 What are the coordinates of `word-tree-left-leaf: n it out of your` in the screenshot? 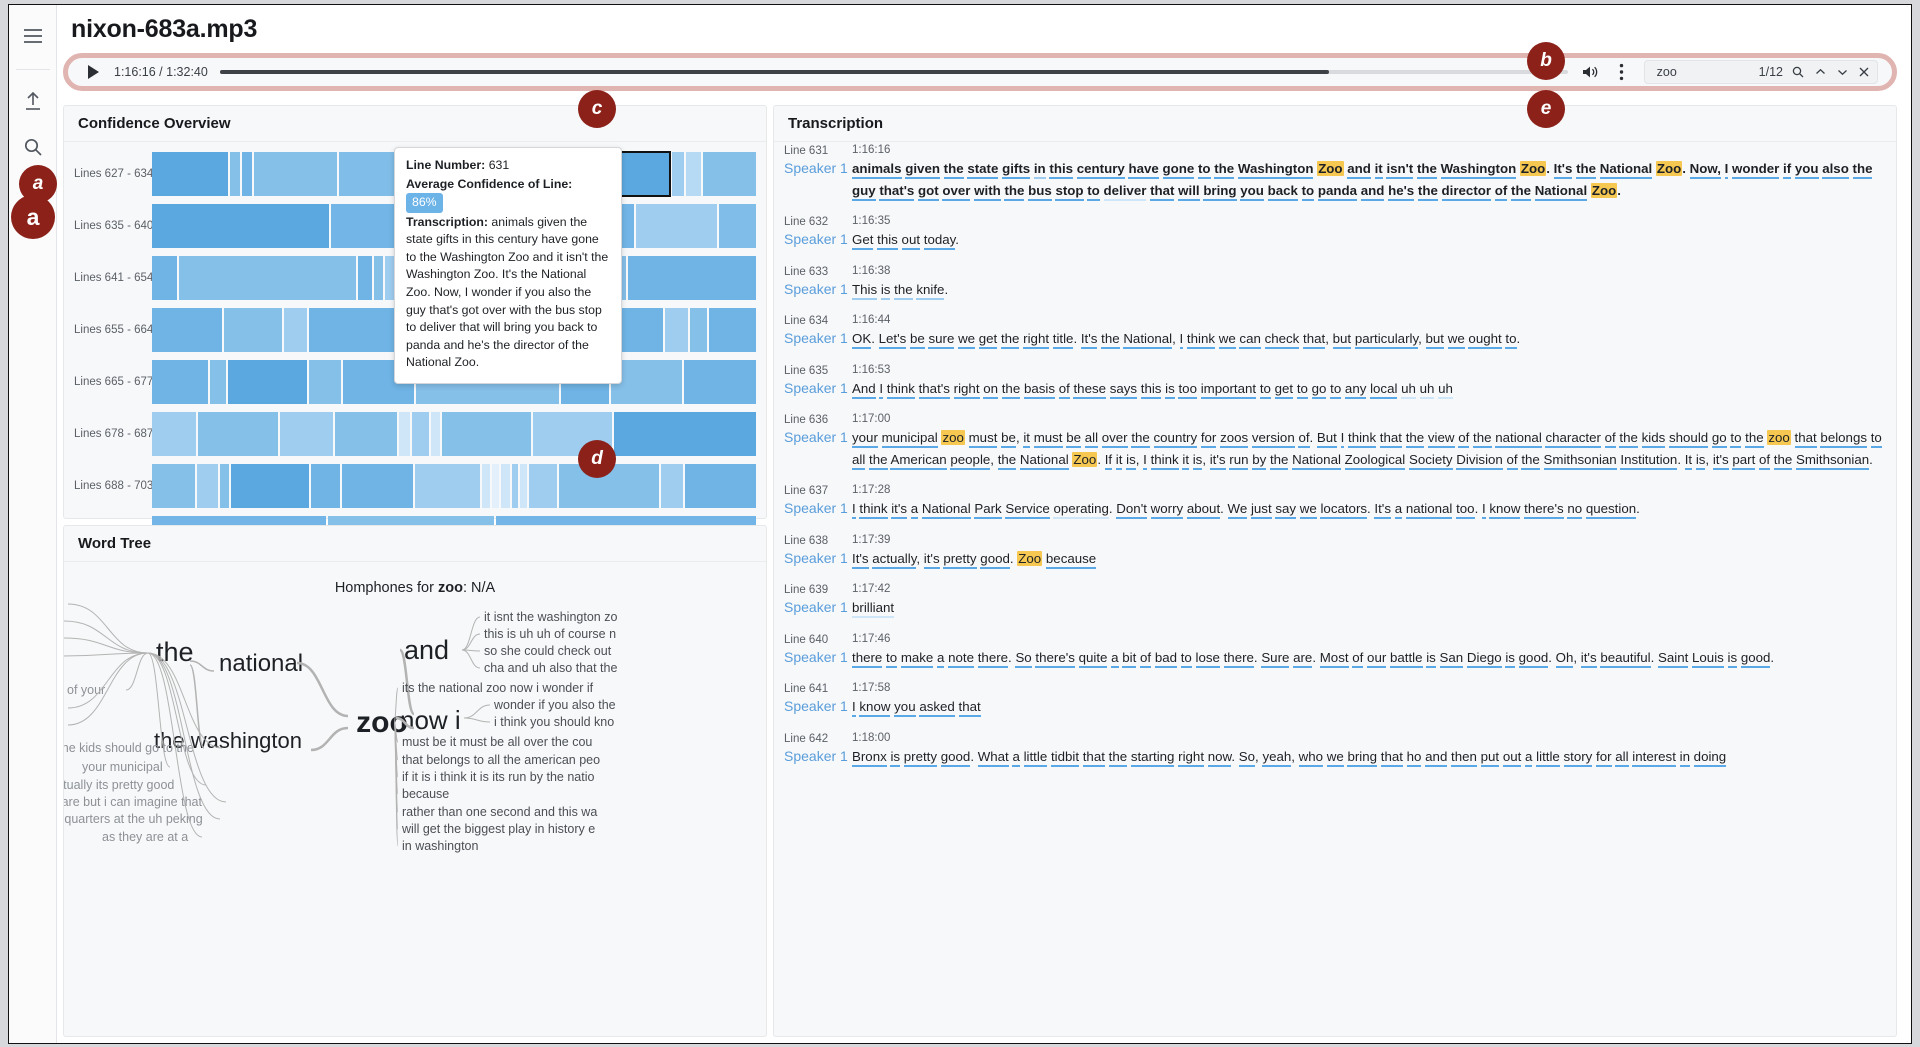 It's located at (84, 690).